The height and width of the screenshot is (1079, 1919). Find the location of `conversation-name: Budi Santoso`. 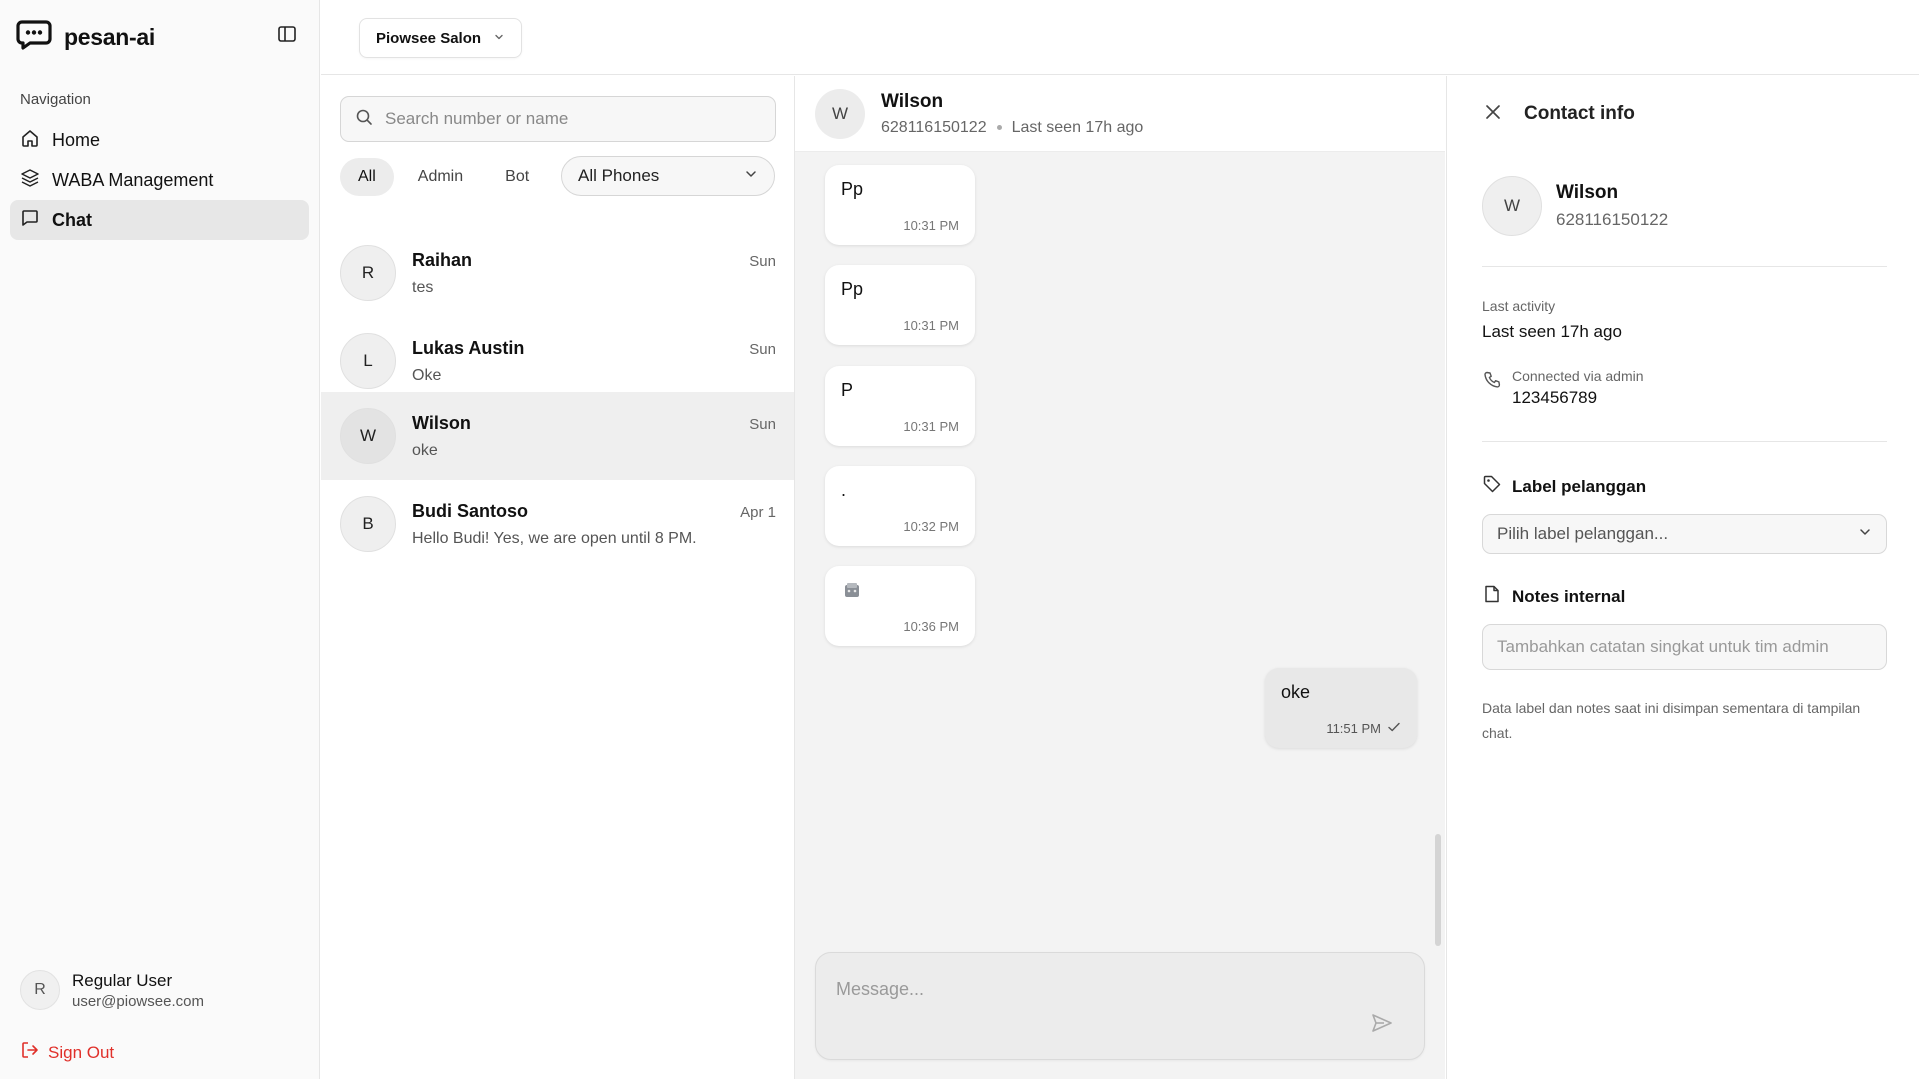

conversation-name: Budi Santoso is located at coordinates (470, 510).